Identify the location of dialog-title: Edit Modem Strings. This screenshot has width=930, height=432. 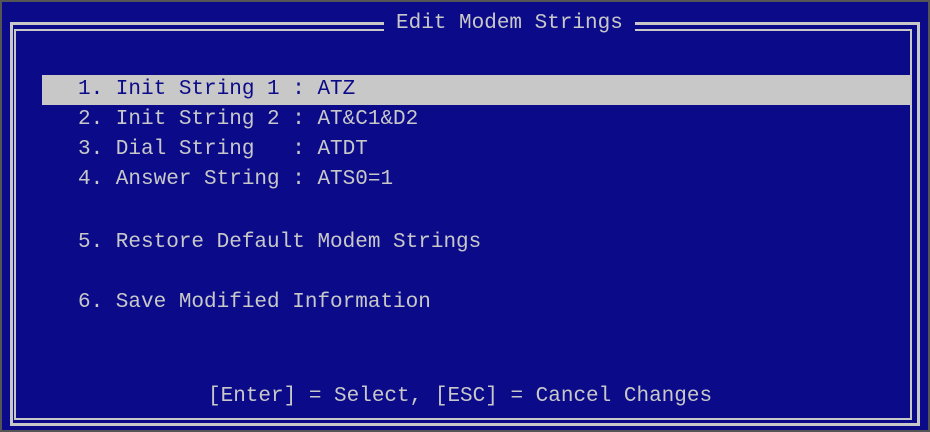
(509, 24).